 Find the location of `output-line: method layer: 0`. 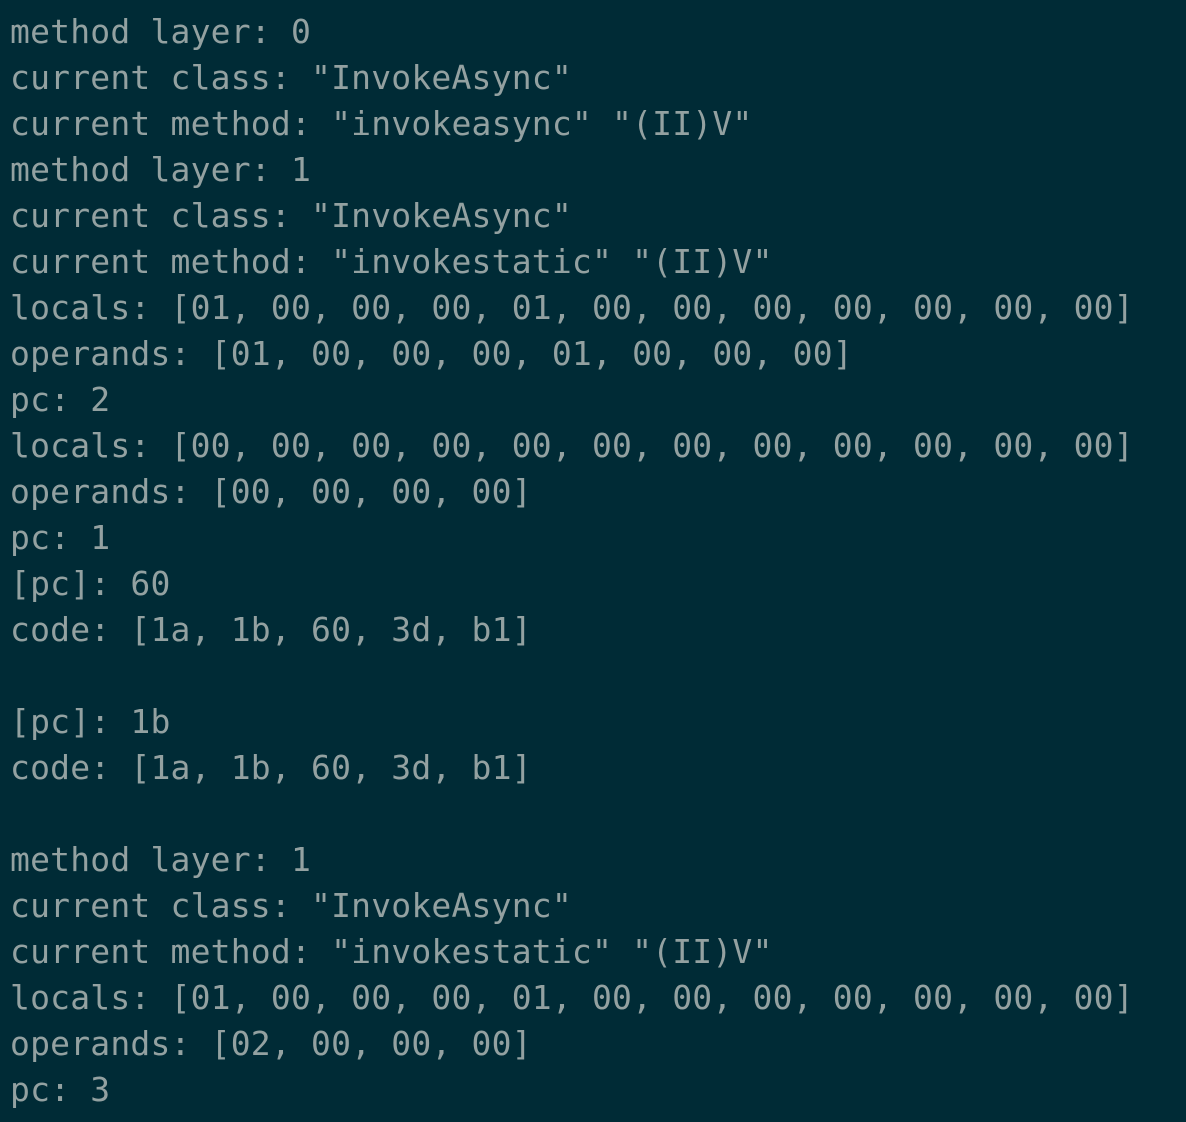

output-line: method layer: 0 is located at coordinates (161, 31).